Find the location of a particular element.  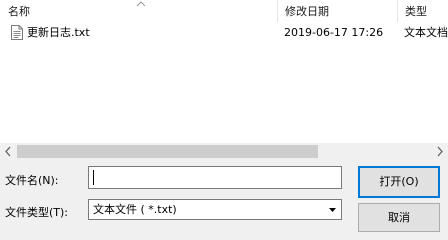

scroll-left-icon is located at coordinates (8, 151).